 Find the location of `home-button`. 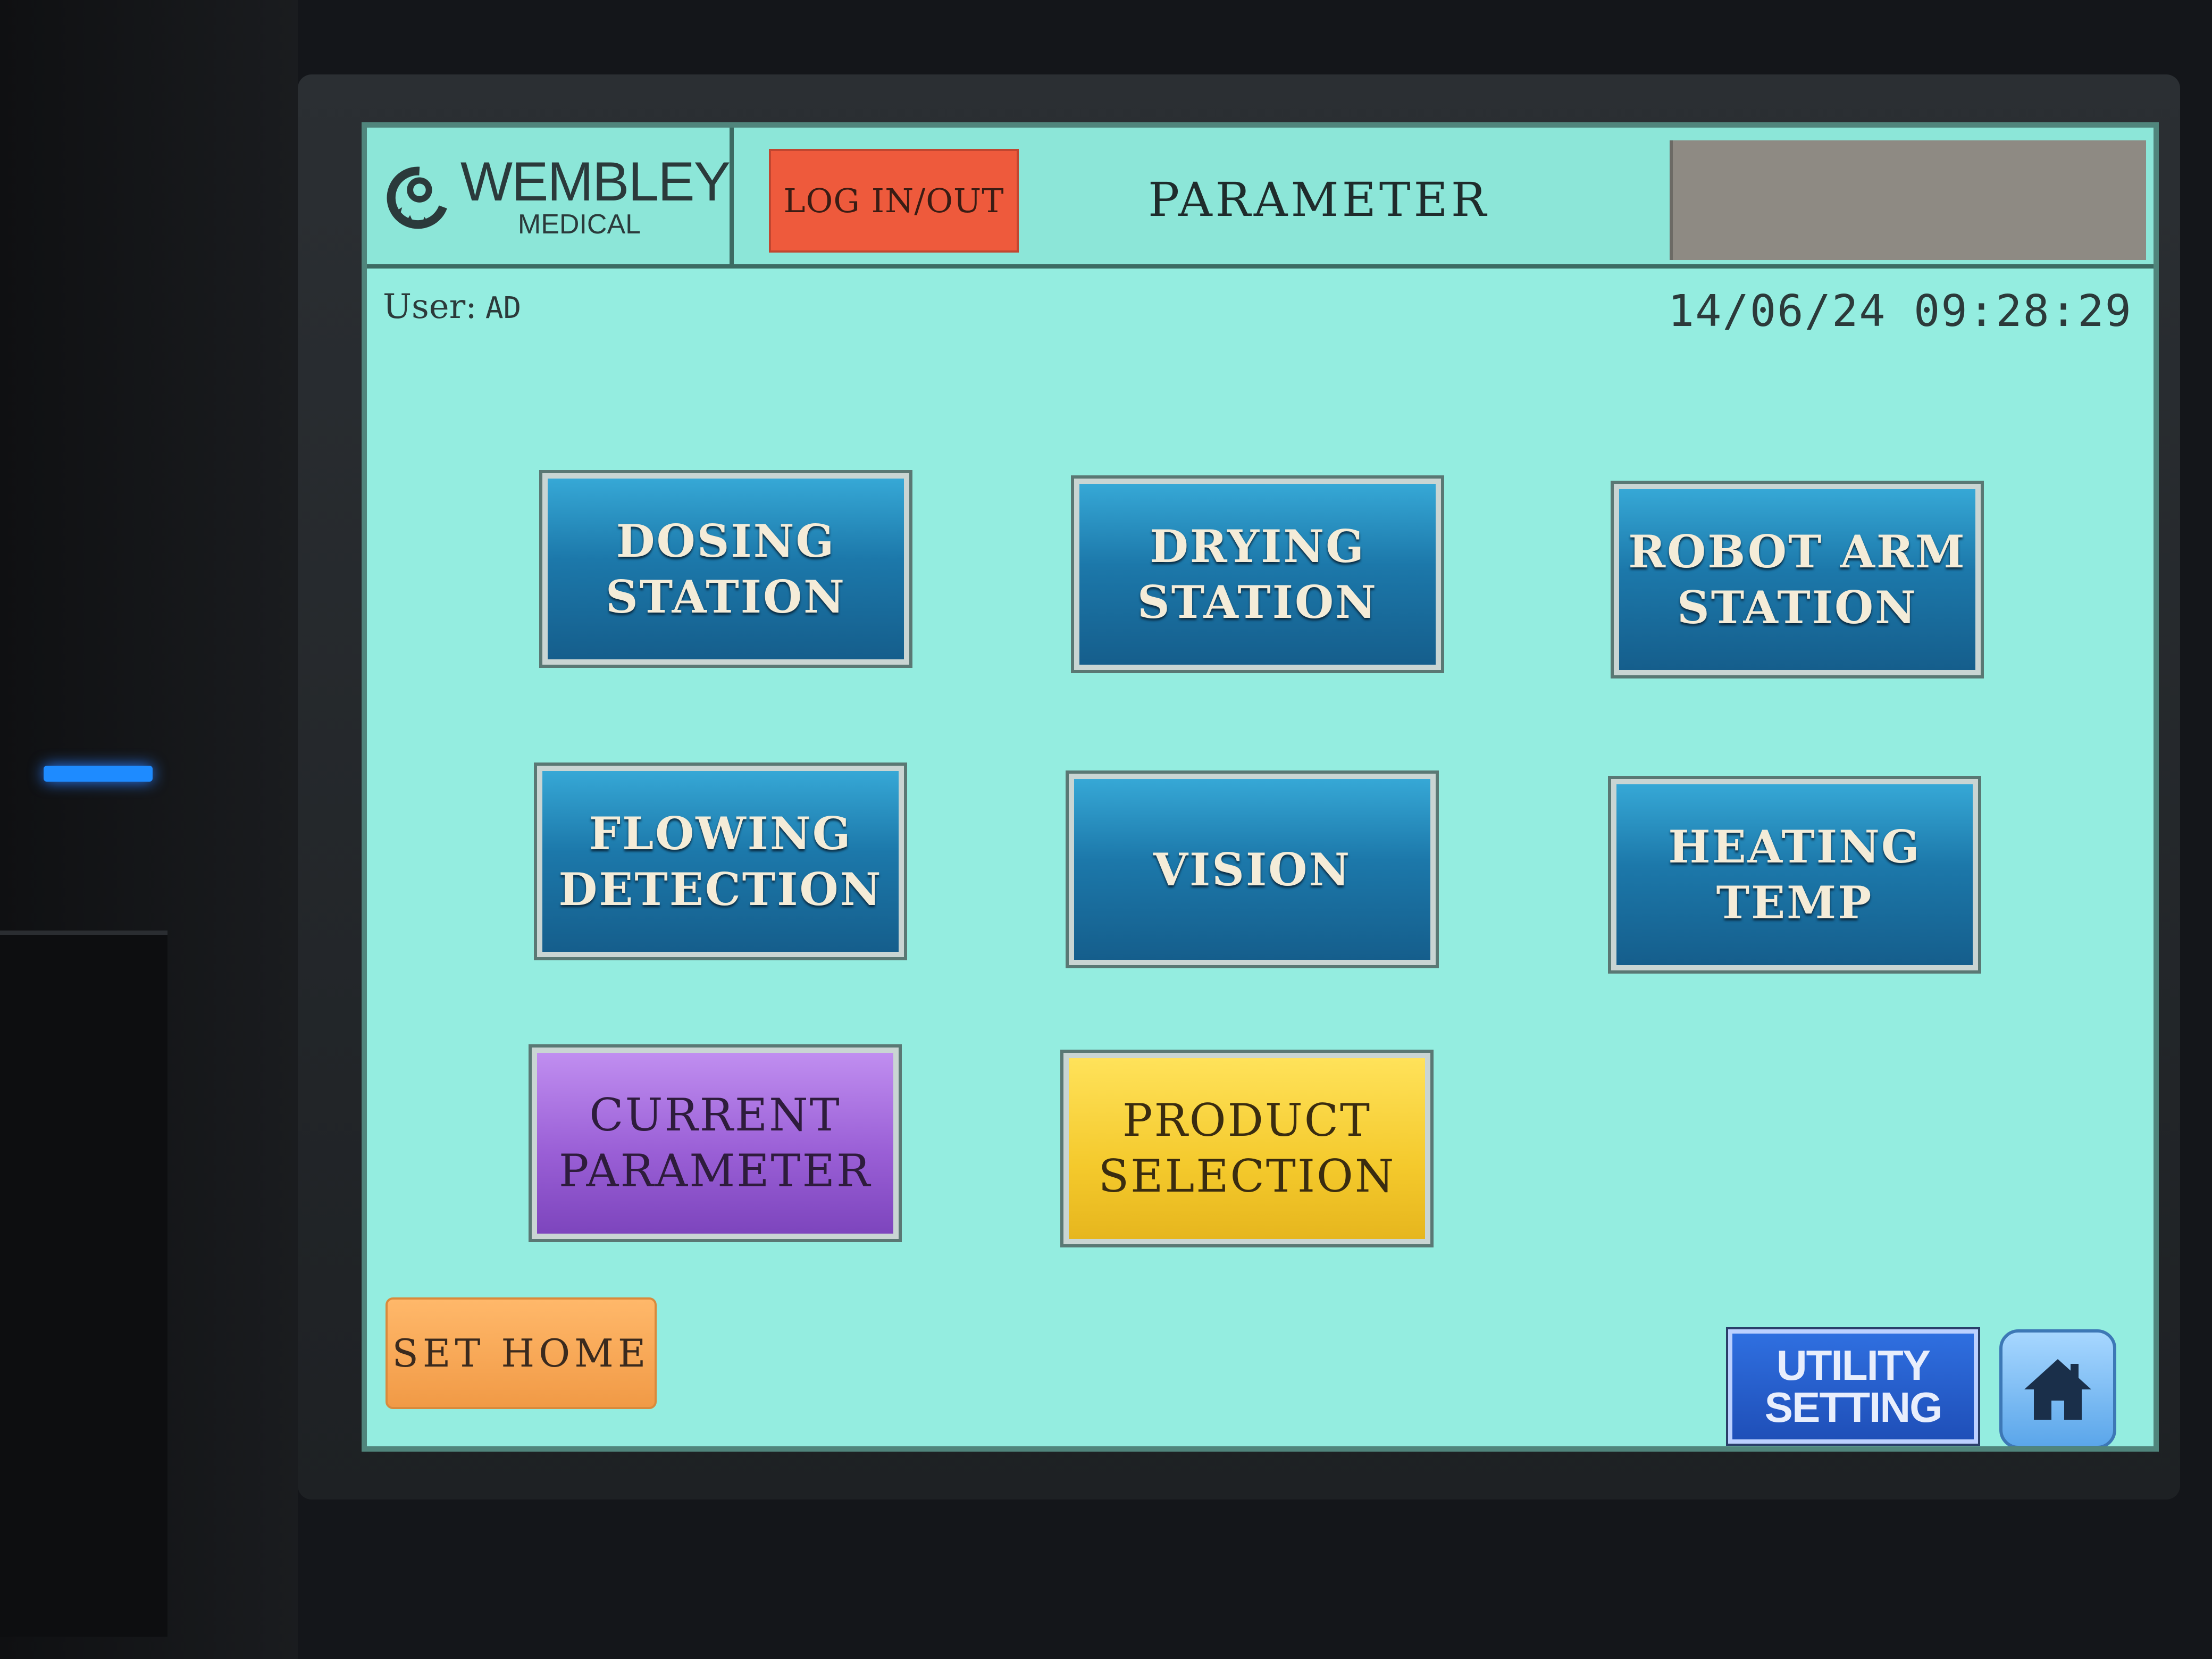

home-button is located at coordinates (2057, 1387).